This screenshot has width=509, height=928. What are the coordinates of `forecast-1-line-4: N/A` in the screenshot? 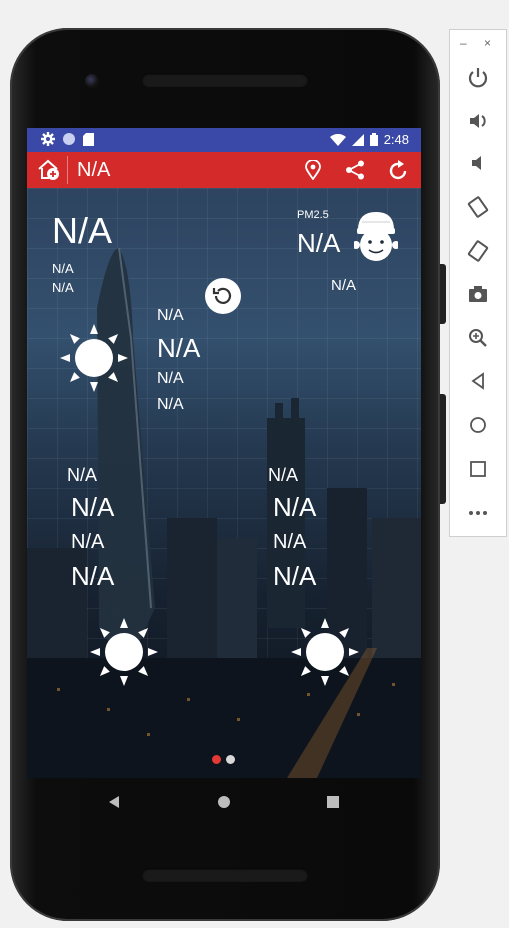 It's located at (93, 576).